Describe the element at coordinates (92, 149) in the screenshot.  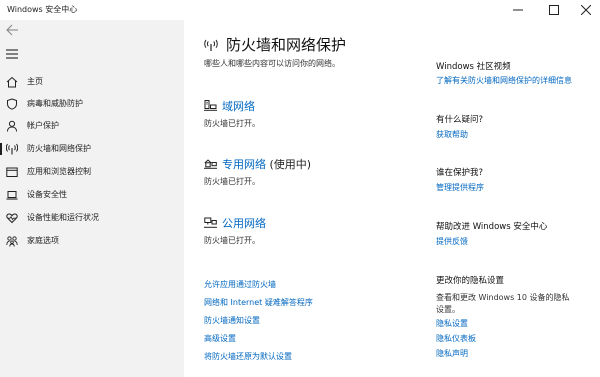
I see `sidebar-item-firewall: 防火墙和网络保护` at that location.